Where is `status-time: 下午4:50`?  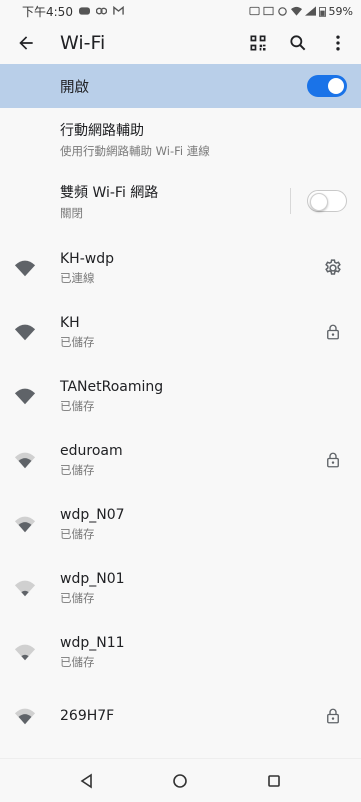 status-time: 下午4:50 is located at coordinates (47, 11).